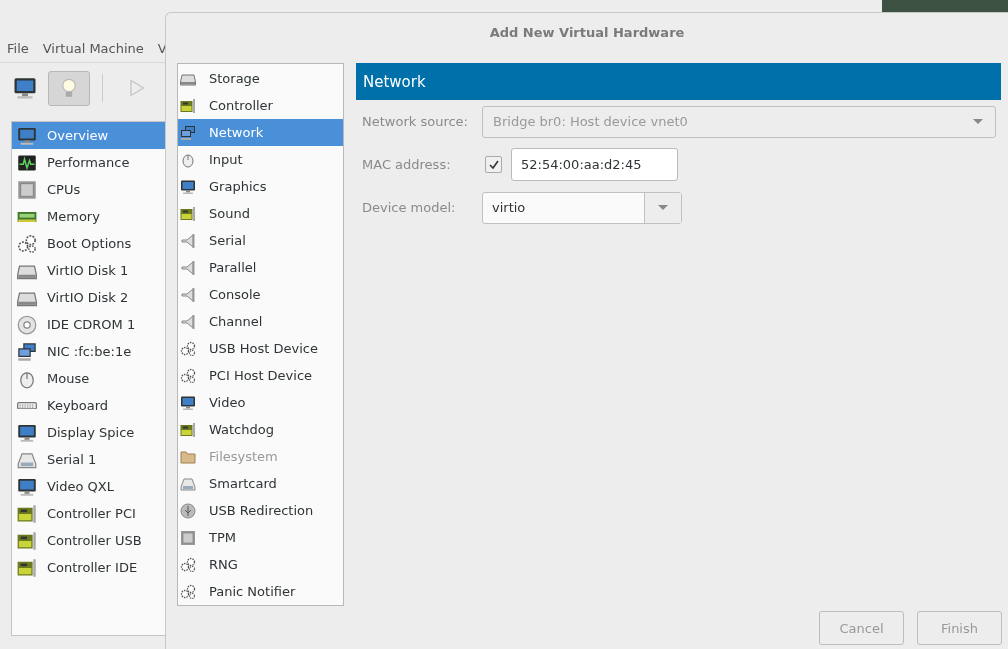  I want to click on device-type-item: Console, so click(260, 294).